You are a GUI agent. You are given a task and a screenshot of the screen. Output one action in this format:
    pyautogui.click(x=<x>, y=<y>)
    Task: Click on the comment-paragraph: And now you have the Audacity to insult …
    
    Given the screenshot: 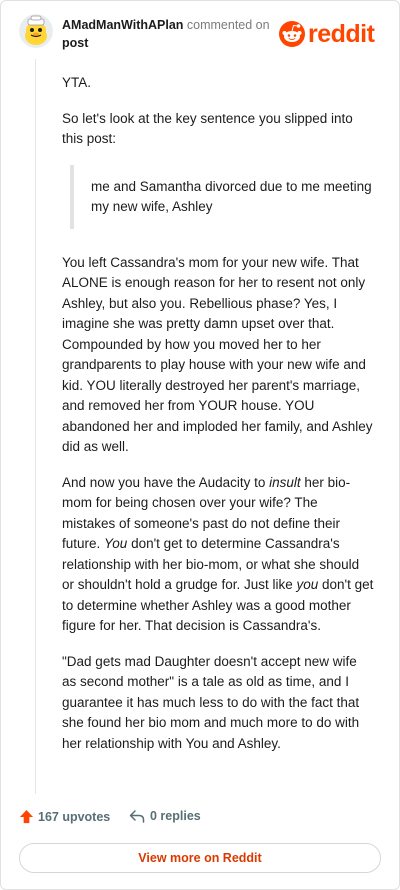 What is the action you would take?
    pyautogui.click(x=218, y=555)
    